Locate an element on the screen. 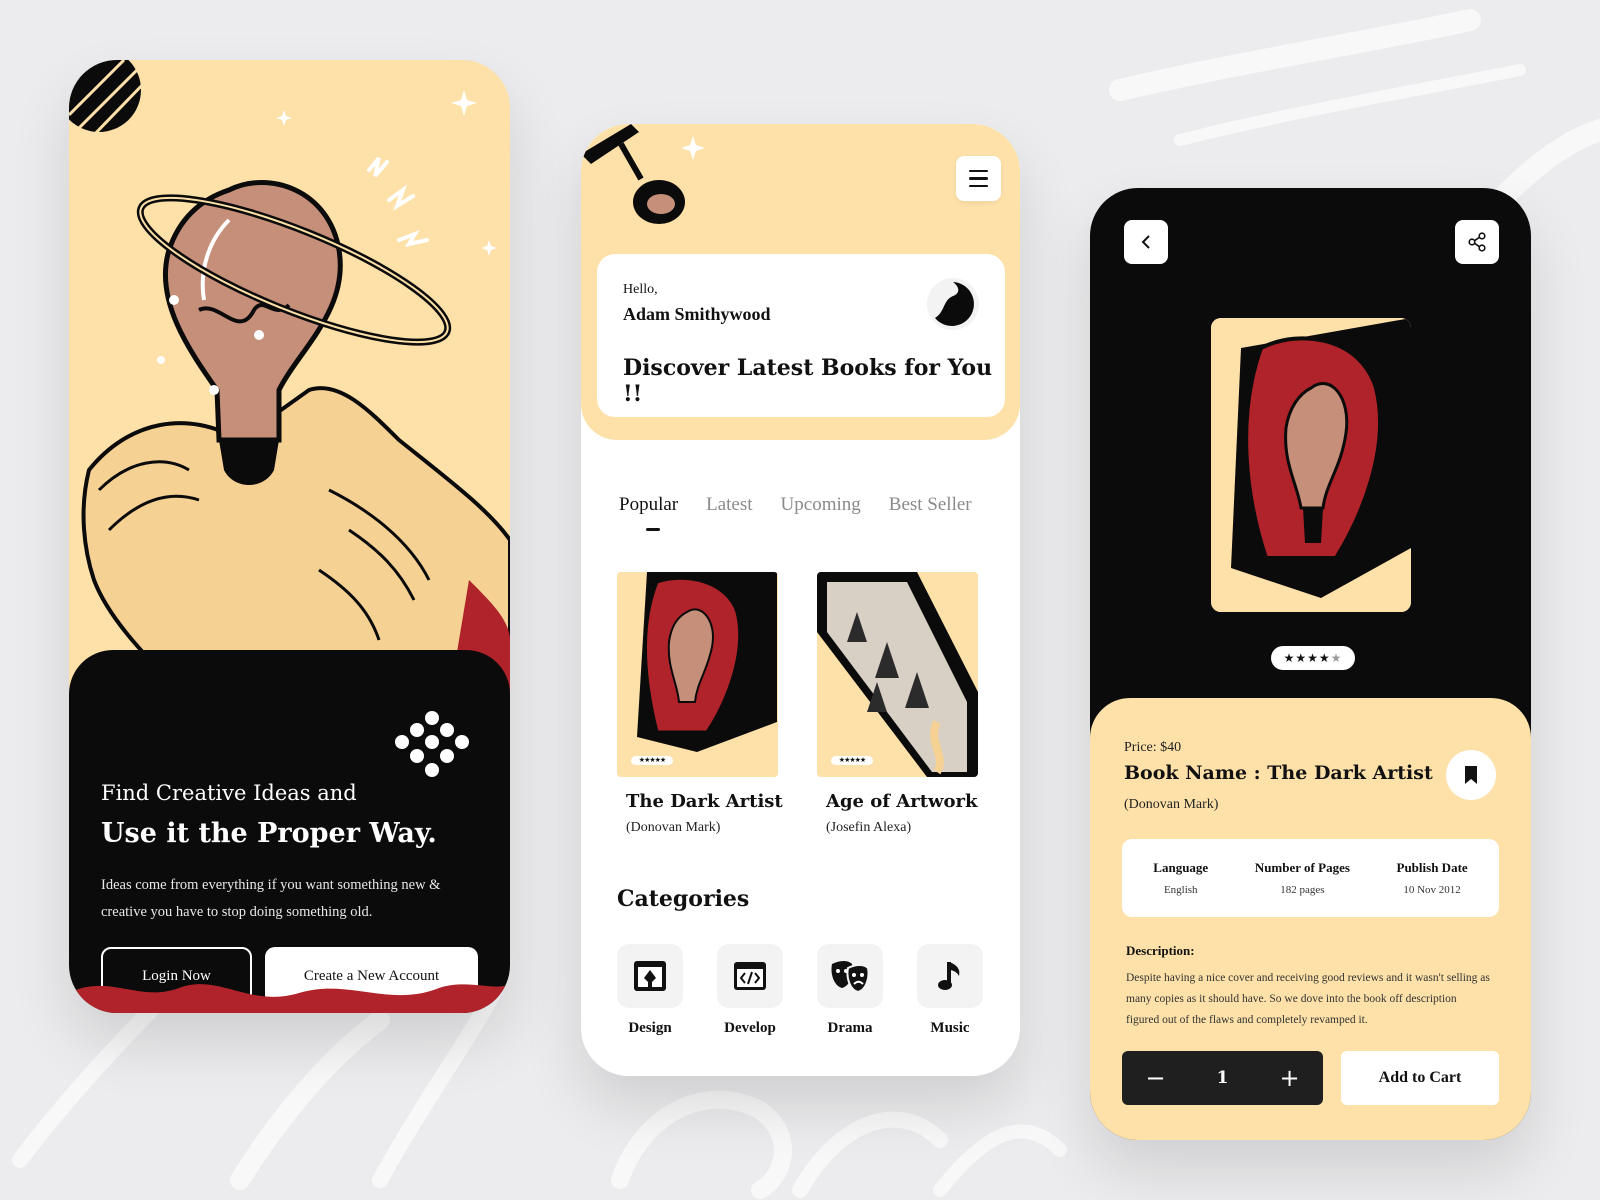 The height and width of the screenshot is (1200, 1600). design-icon is located at coordinates (650, 976).